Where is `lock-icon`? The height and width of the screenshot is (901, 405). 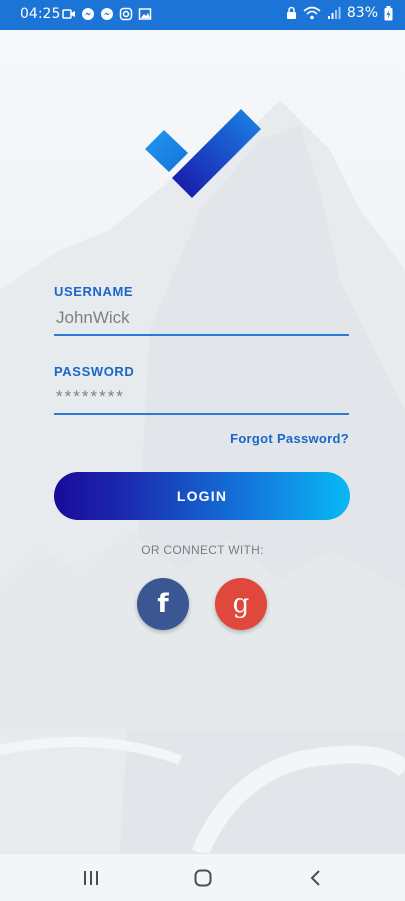 lock-icon is located at coordinates (291, 12).